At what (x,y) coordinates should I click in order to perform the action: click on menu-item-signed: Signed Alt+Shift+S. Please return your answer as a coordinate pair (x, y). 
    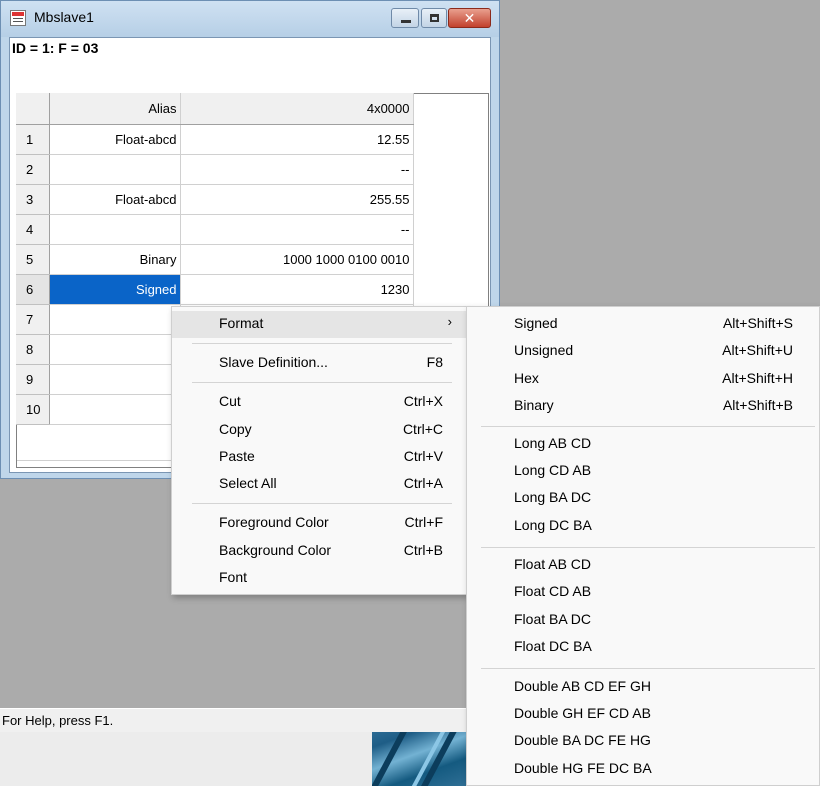
    Looking at the image, I should click on (643, 324).